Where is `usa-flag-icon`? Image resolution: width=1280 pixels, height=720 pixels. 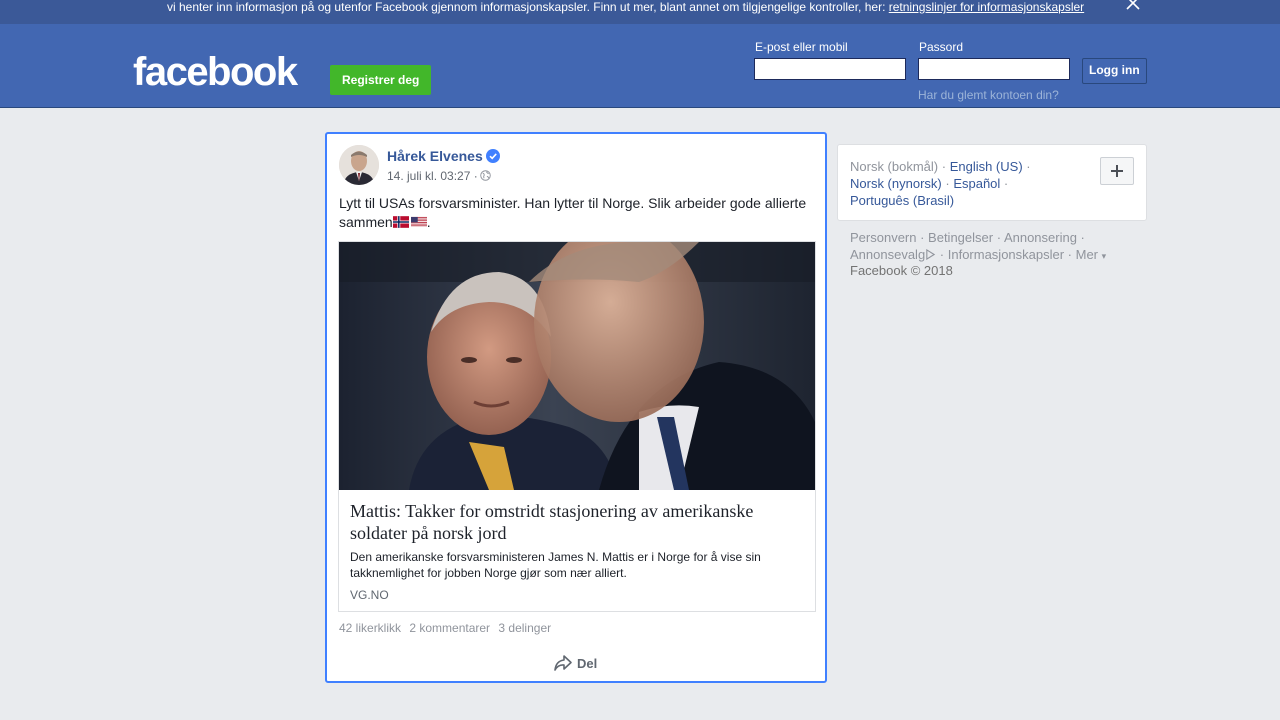
usa-flag-icon is located at coordinates (418, 222).